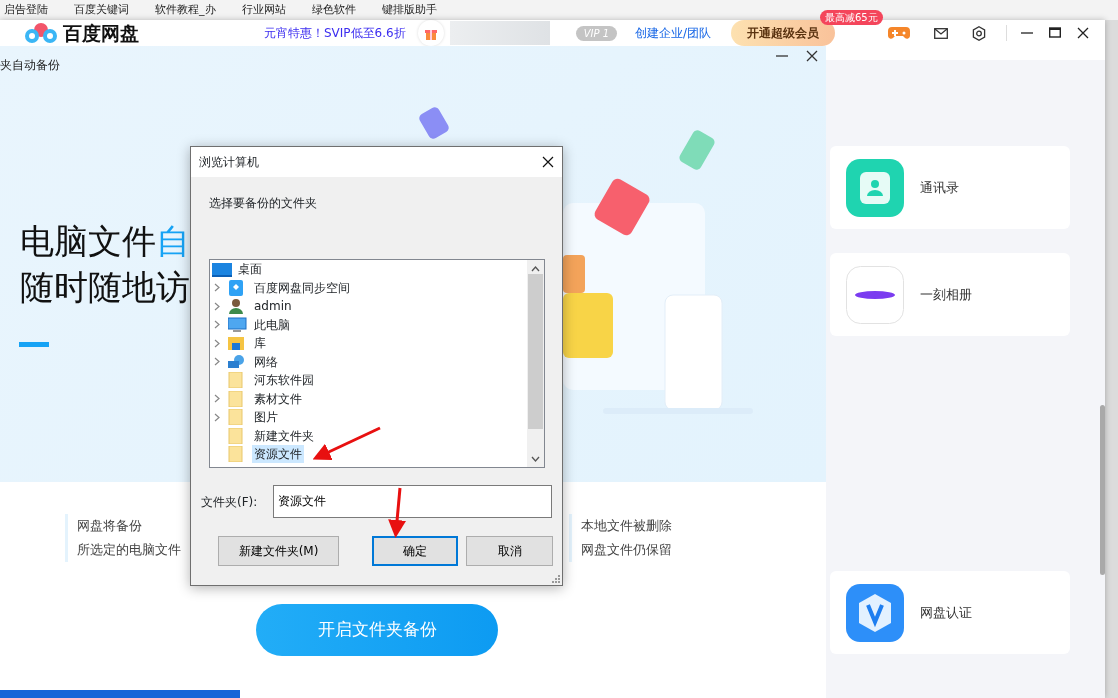 This screenshot has width=1118, height=698. Describe the element at coordinates (939, 187) in the screenshot. I see `card-label: 通讯录` at that location.